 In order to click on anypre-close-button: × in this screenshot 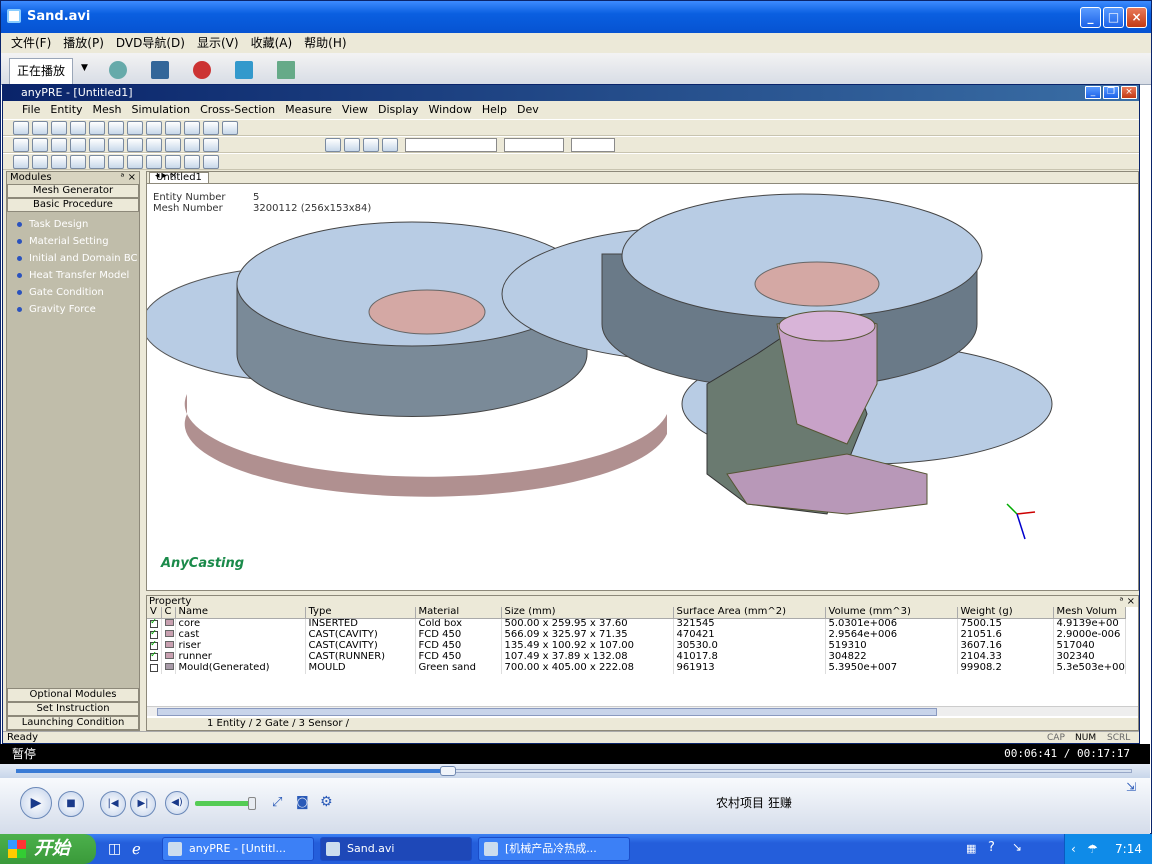, I will do `click(1129, 92)`.